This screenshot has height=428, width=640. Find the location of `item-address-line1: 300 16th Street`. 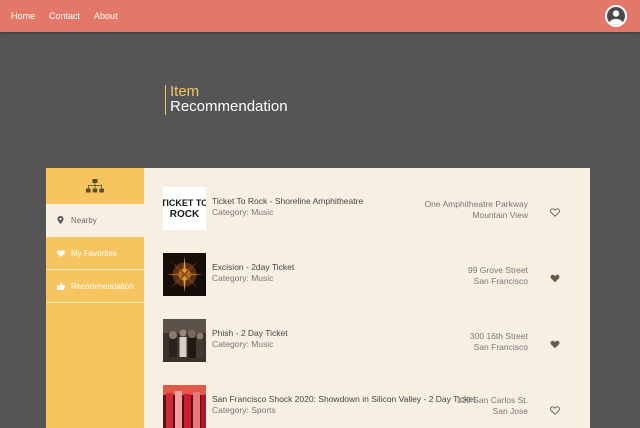

item-address-line1: 300 16th Street is located at coordinates (498, 336).